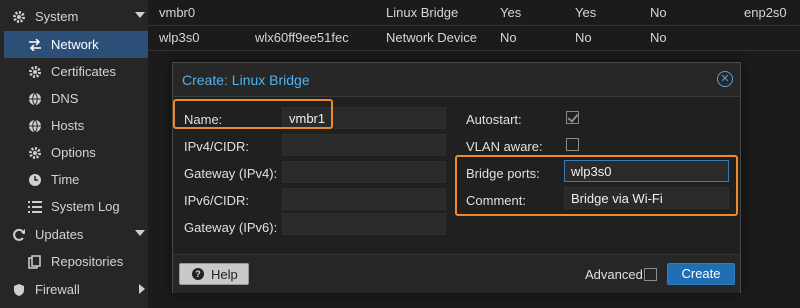 The height and width of the screenshot is (308, 800). I want to click on table-cell-name: wlp3s0, so click(179, 37).